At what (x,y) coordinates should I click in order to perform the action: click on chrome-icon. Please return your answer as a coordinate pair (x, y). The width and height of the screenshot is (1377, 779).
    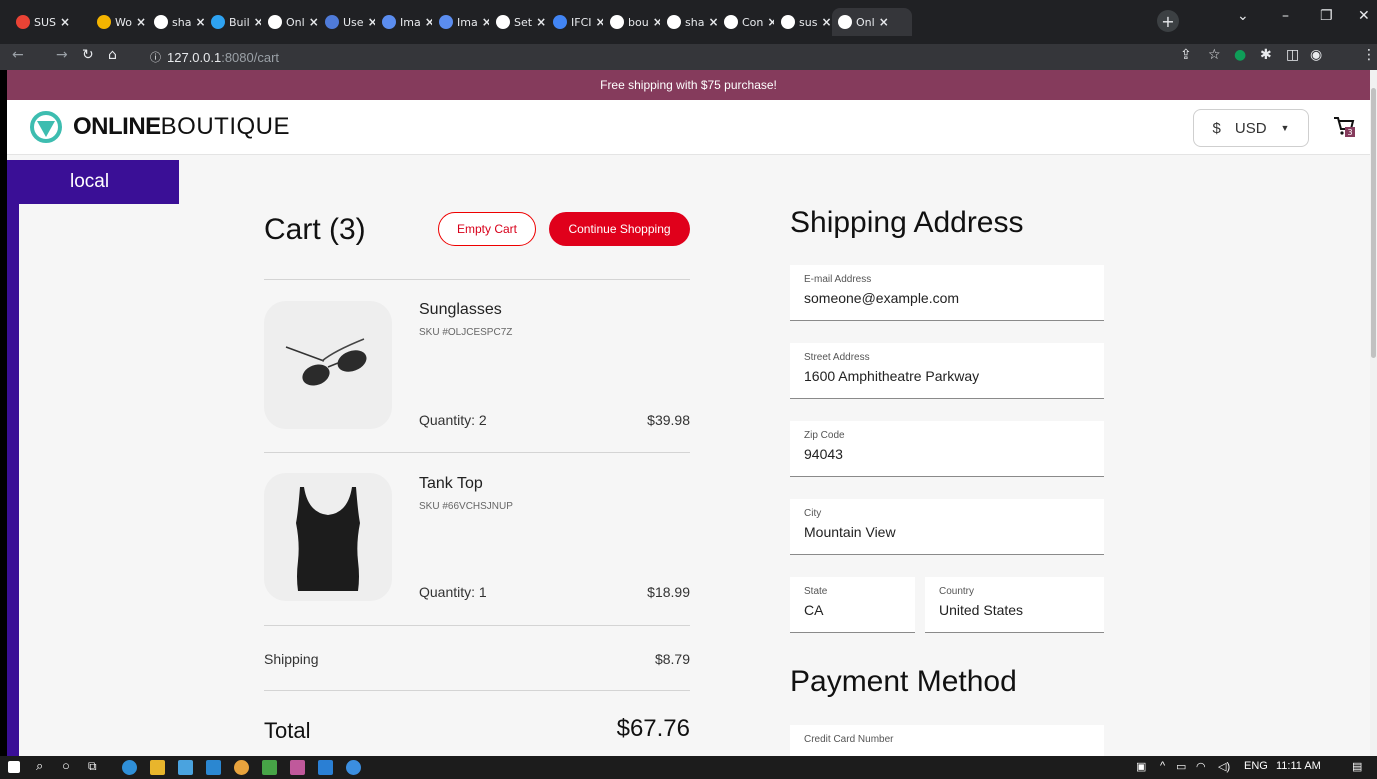
    Looking at the image, I should click on (241, 767).